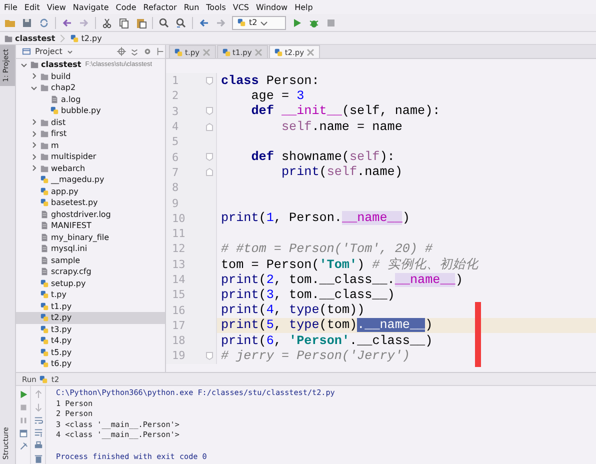 The height and width of the screenshot is (464, 596). I want to click on stop-icon, so click(331, 22).